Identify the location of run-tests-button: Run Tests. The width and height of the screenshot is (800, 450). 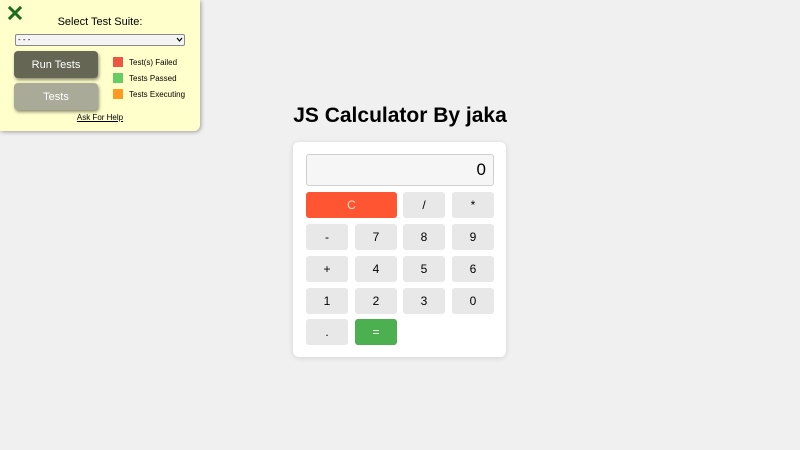
(56, 64).